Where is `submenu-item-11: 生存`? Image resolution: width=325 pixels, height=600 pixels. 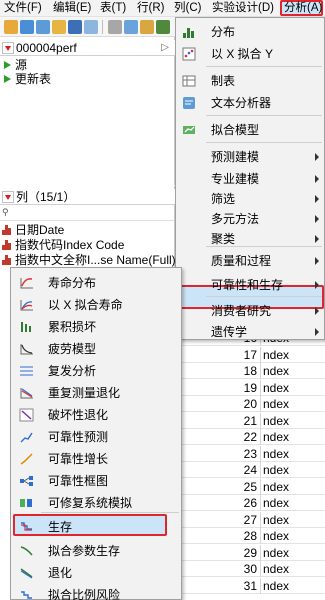 submenu-item-11: 生存 is located at coordinates (96, 527).